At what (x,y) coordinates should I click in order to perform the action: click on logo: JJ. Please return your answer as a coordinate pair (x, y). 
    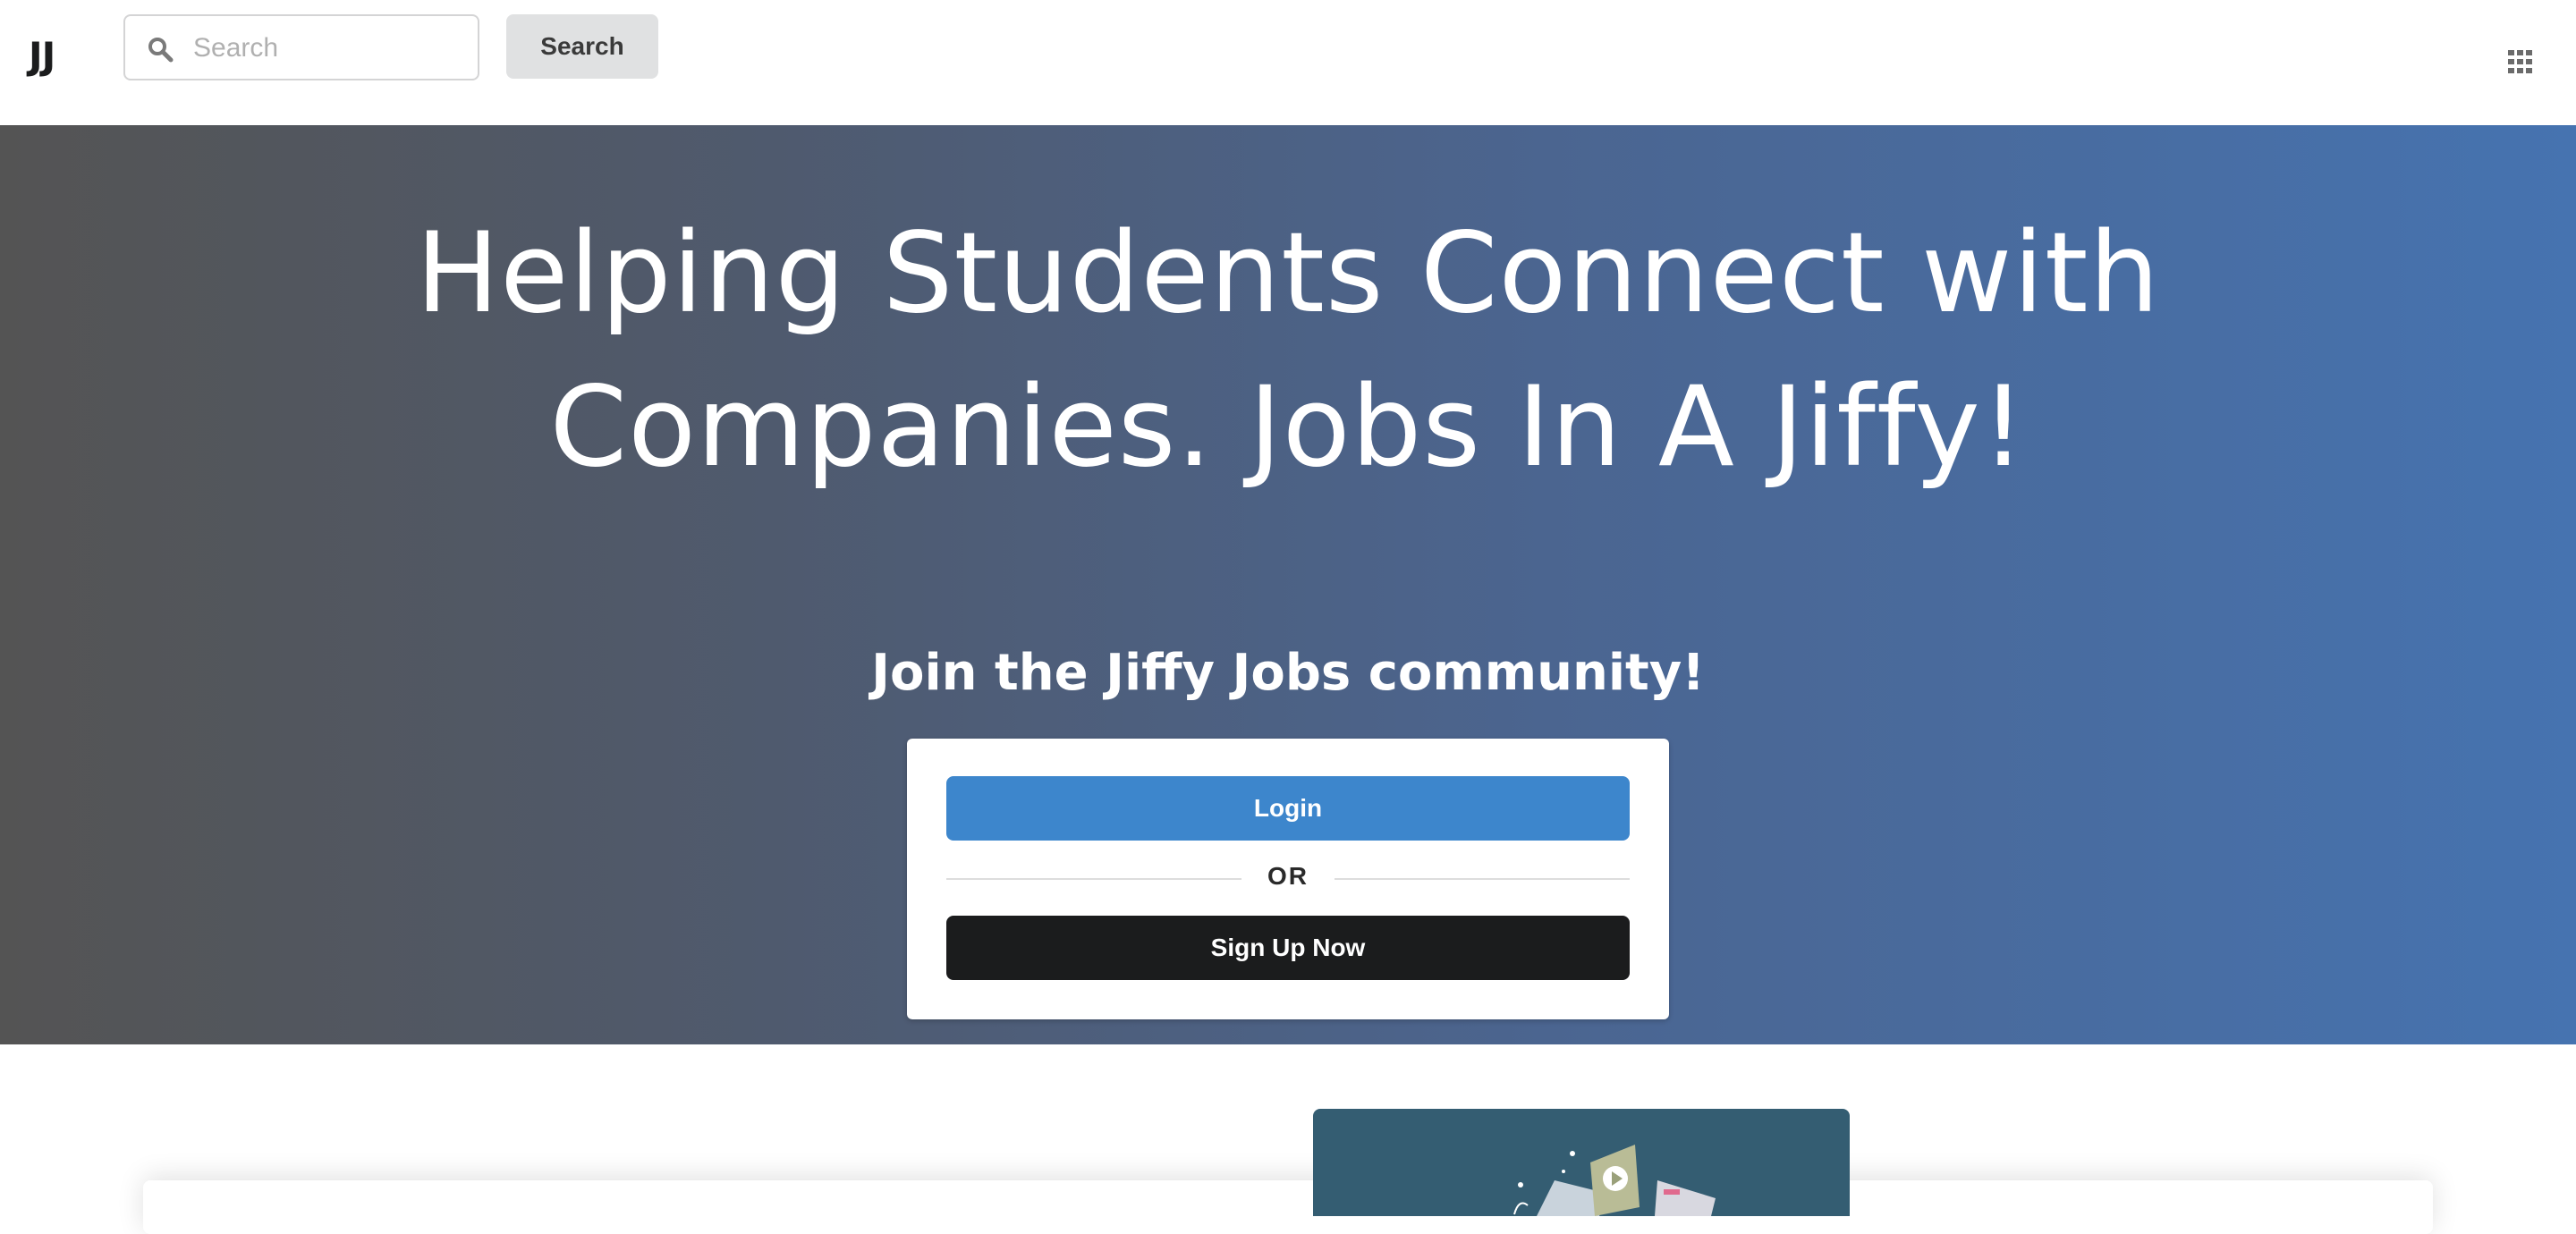
    Looking at the image, I should click on (42, 56).